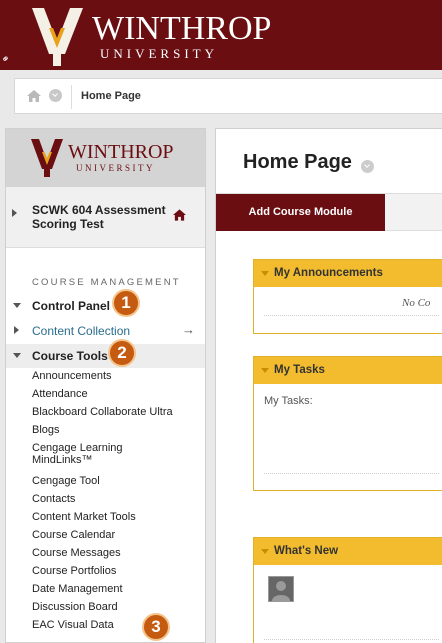  What do you see at coordinates (299, 370) in the screenshot?
I see `module-title: My Tasks` at bounding box center [299, 370].